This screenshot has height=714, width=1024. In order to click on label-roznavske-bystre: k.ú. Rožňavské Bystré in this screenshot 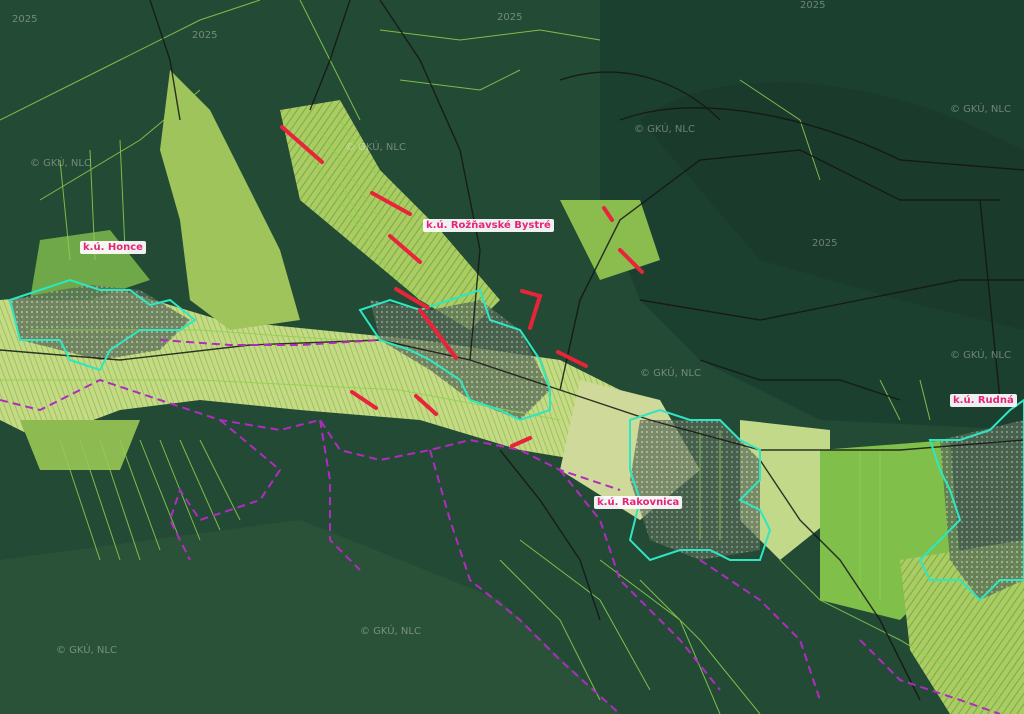, I will do `click(488, 225)`.